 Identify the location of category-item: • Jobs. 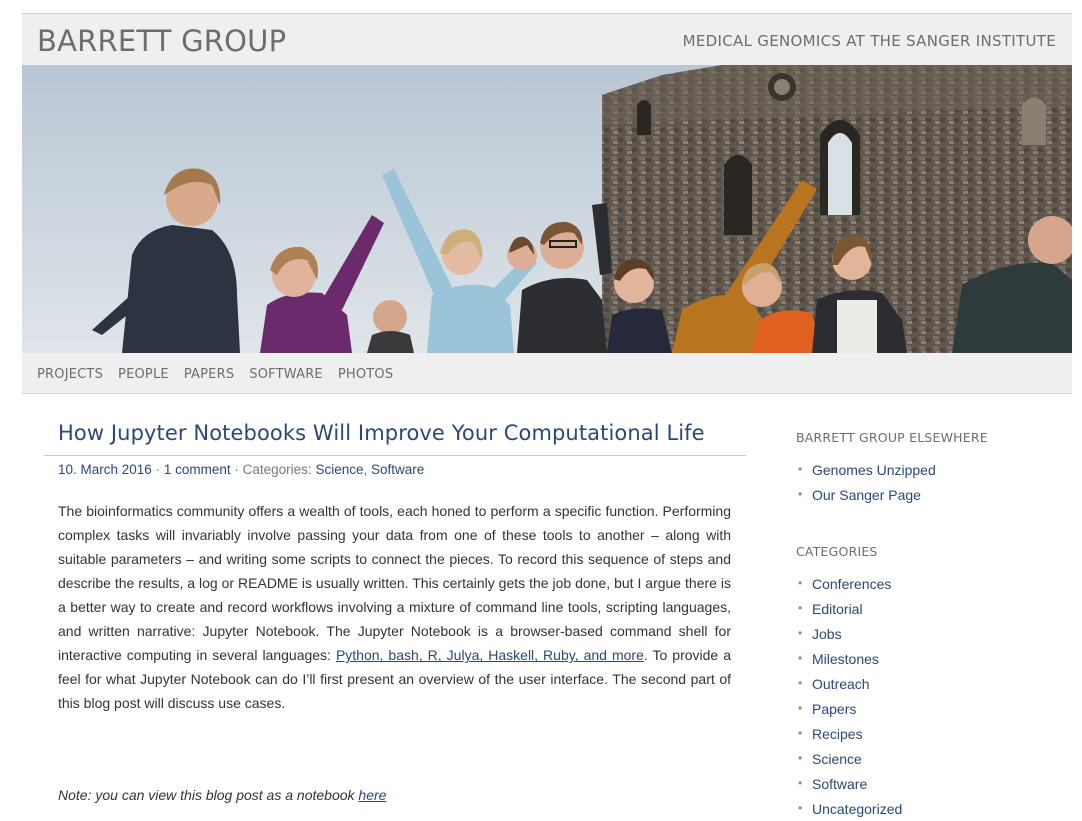
(931, 638).